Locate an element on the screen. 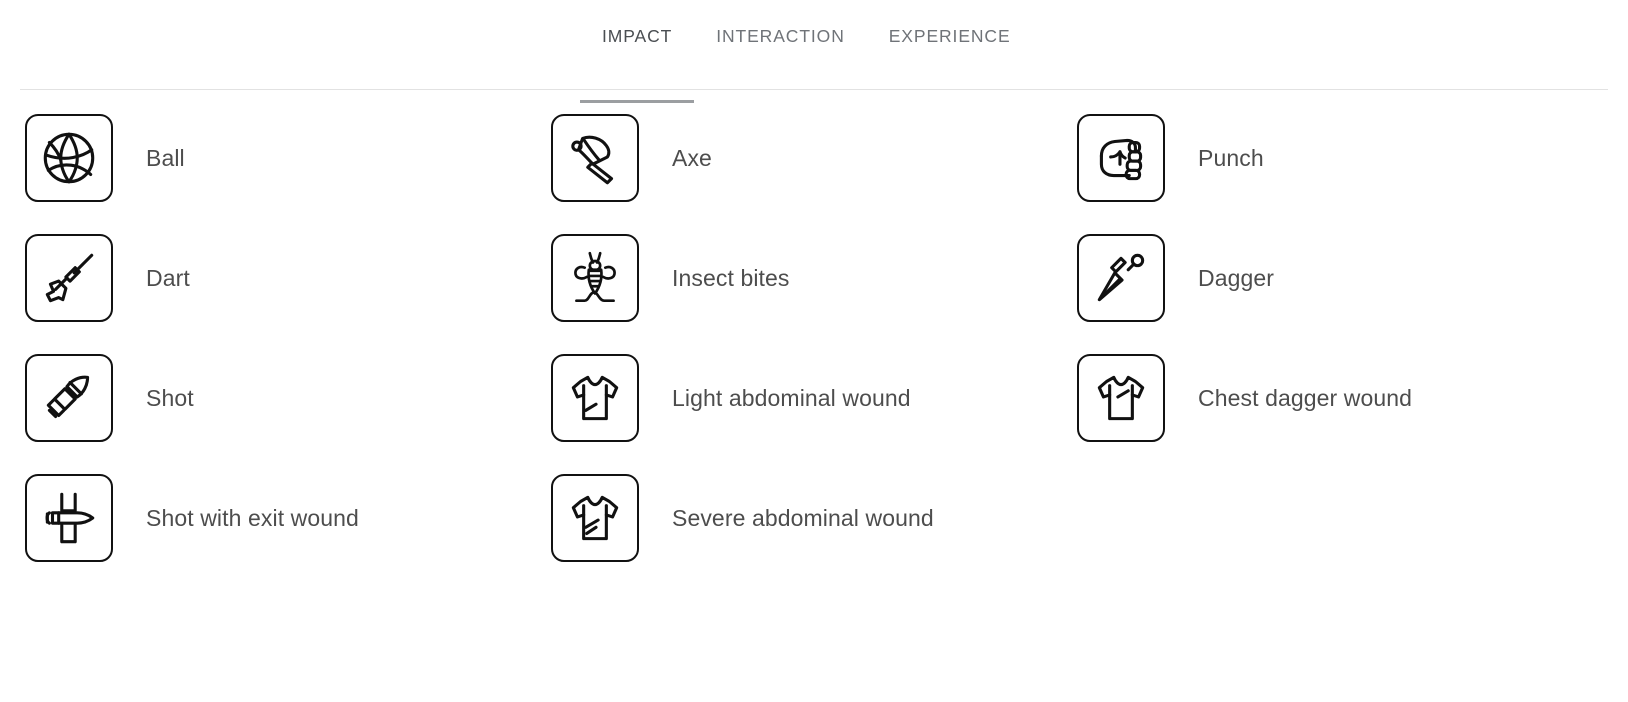 The height and width of the screenshot is (702, 1628). tshirt-double-slash-icon is located at coordinates (595, 518).